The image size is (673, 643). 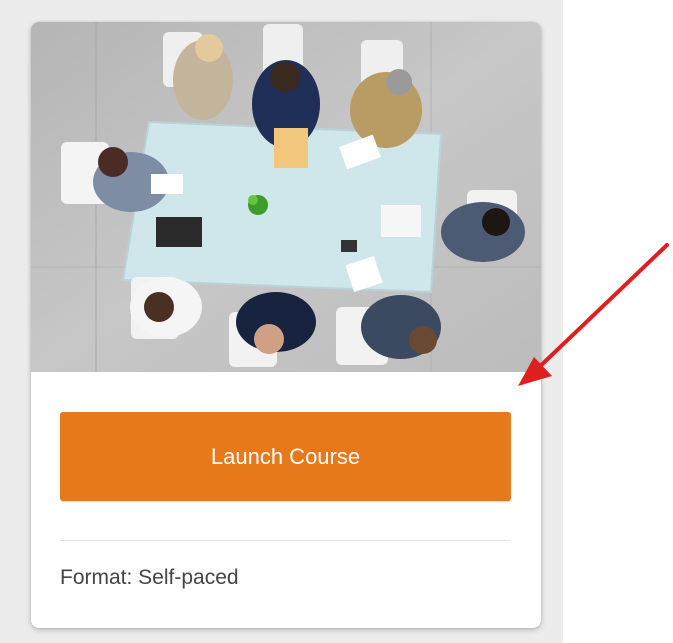 What do you see at coordinates (285, 540) in the screenshot?
I see `card-divider` at bounding box center [285, 540].